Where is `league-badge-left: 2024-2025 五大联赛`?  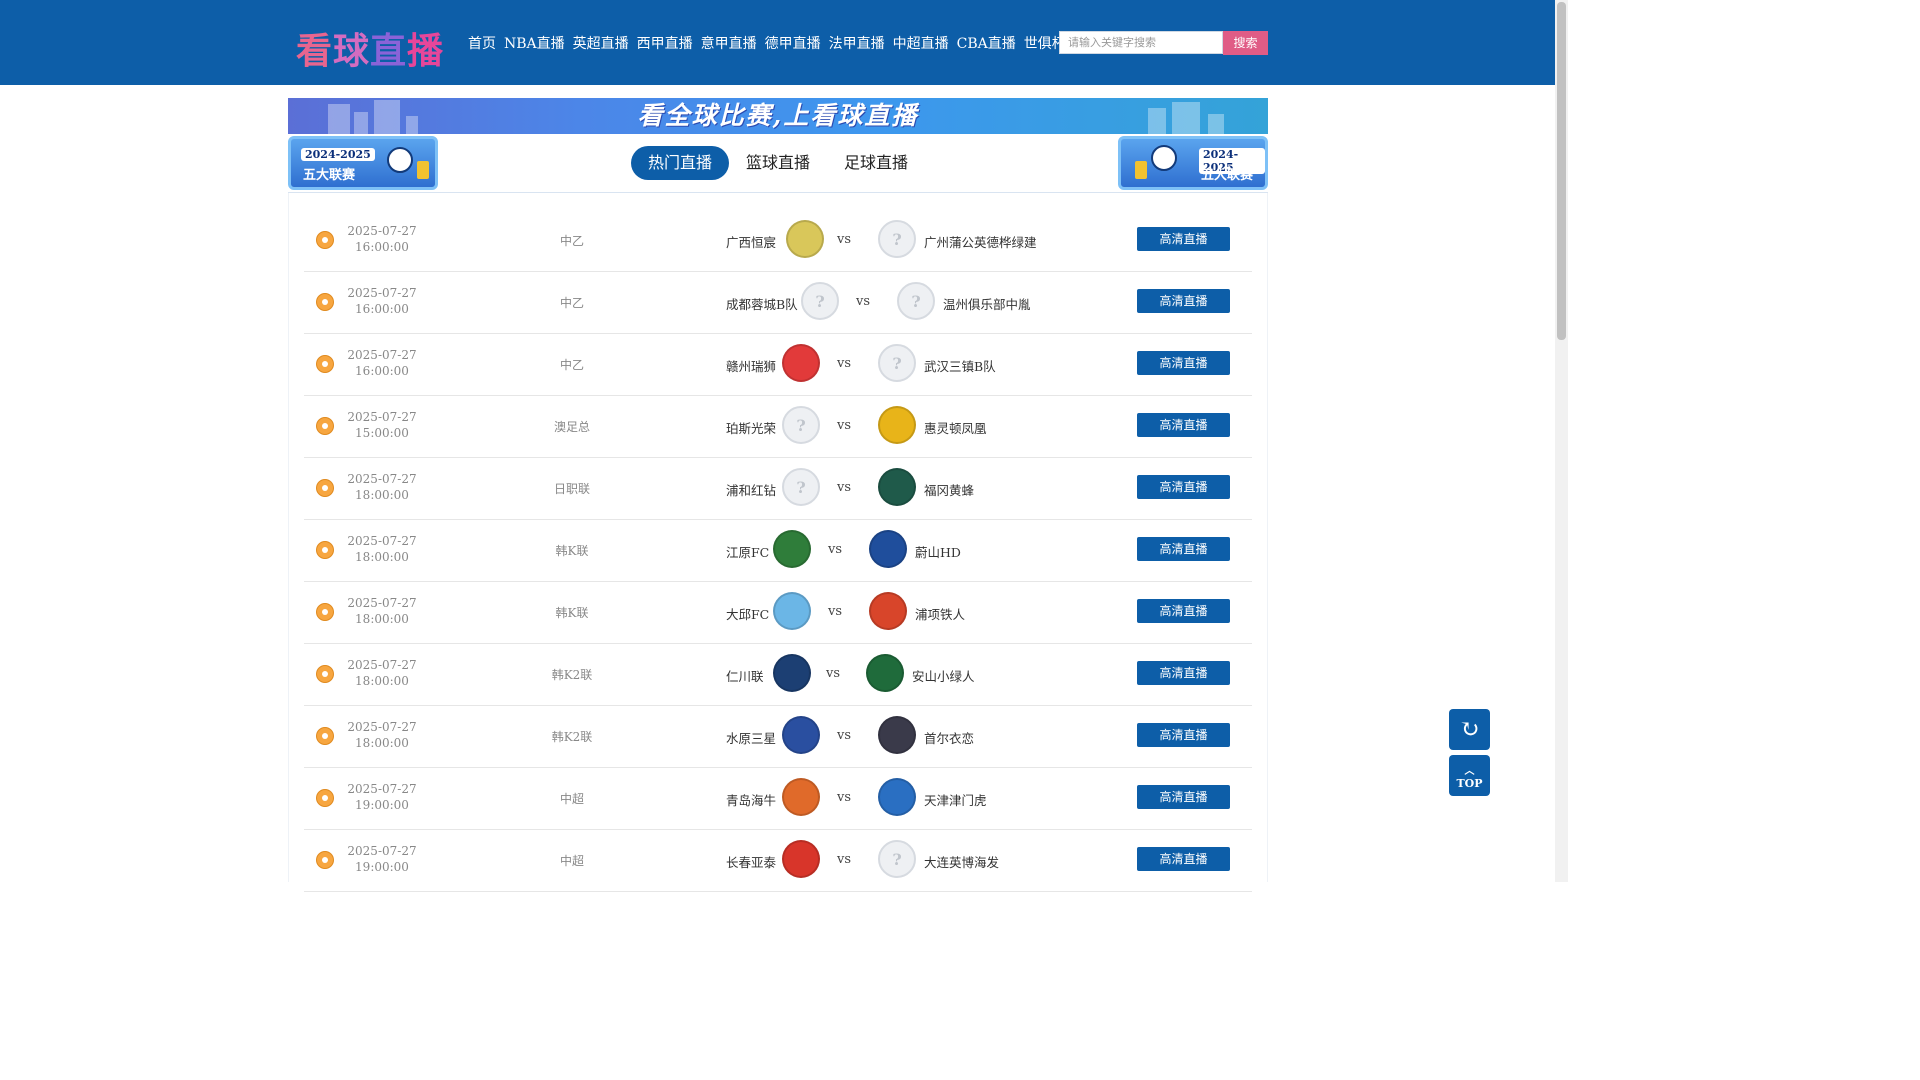 league-badge-left: 2024-2025 五大联赛 is located at coordinates (363, 163).